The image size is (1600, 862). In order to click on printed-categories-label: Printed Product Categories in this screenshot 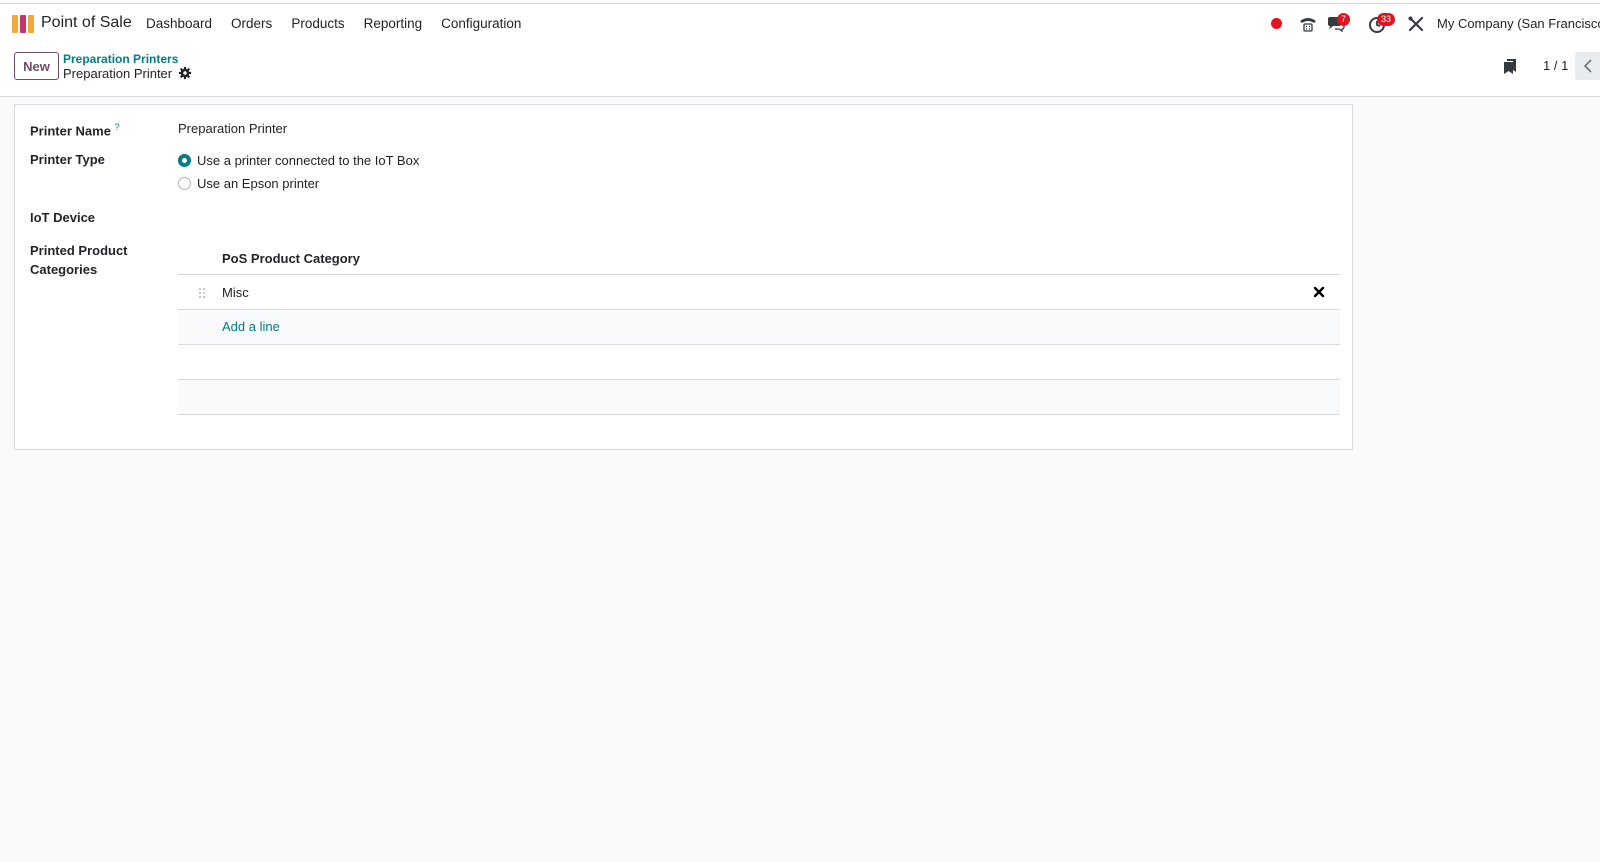, I will do `click(79, 260)`.